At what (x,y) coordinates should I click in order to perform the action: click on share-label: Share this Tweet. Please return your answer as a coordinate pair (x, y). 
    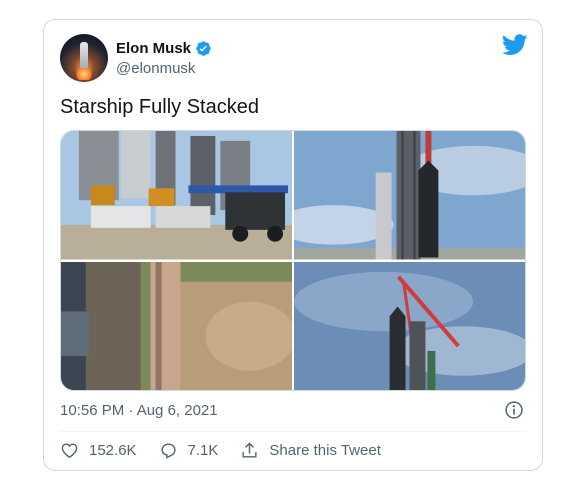
    Looking at the image, I should click on (325, 450).